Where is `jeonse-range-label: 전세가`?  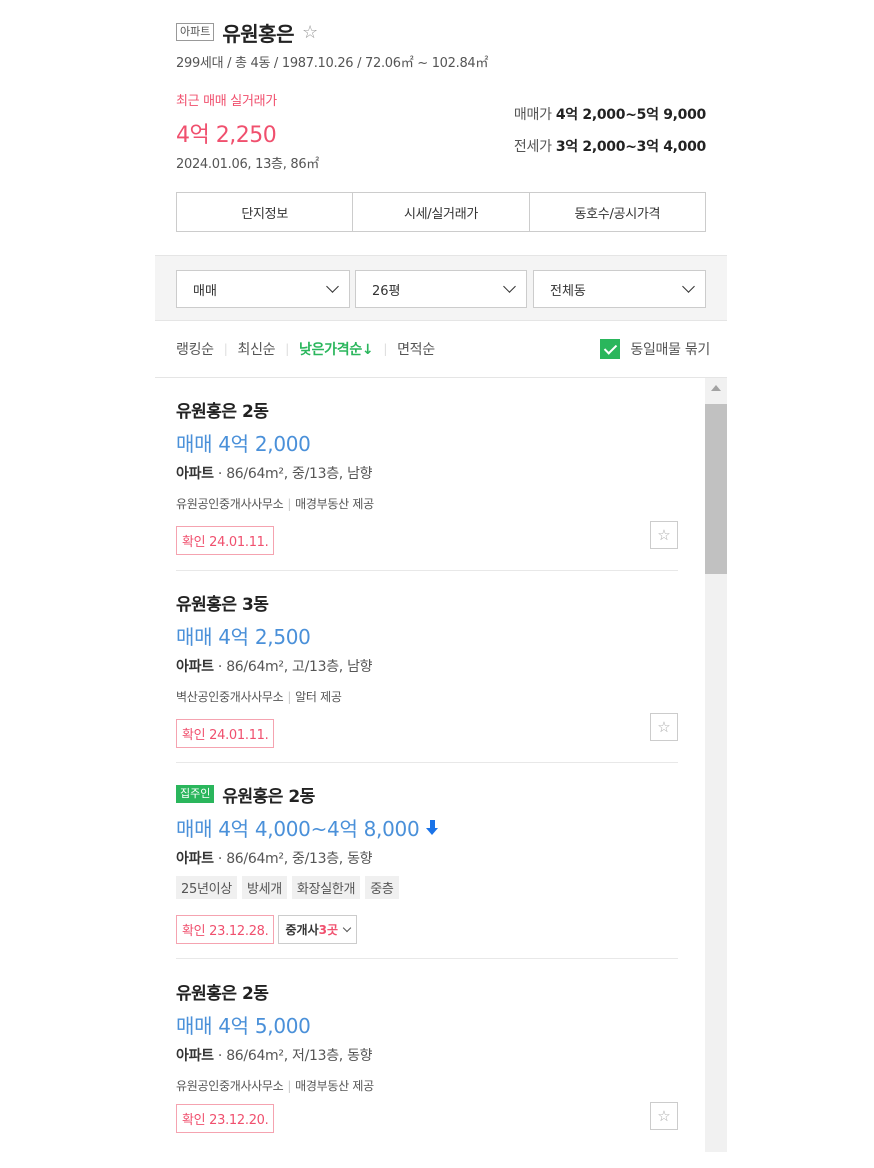 jeonse-range-label: 전세가 is located at coordinates (532, 147).